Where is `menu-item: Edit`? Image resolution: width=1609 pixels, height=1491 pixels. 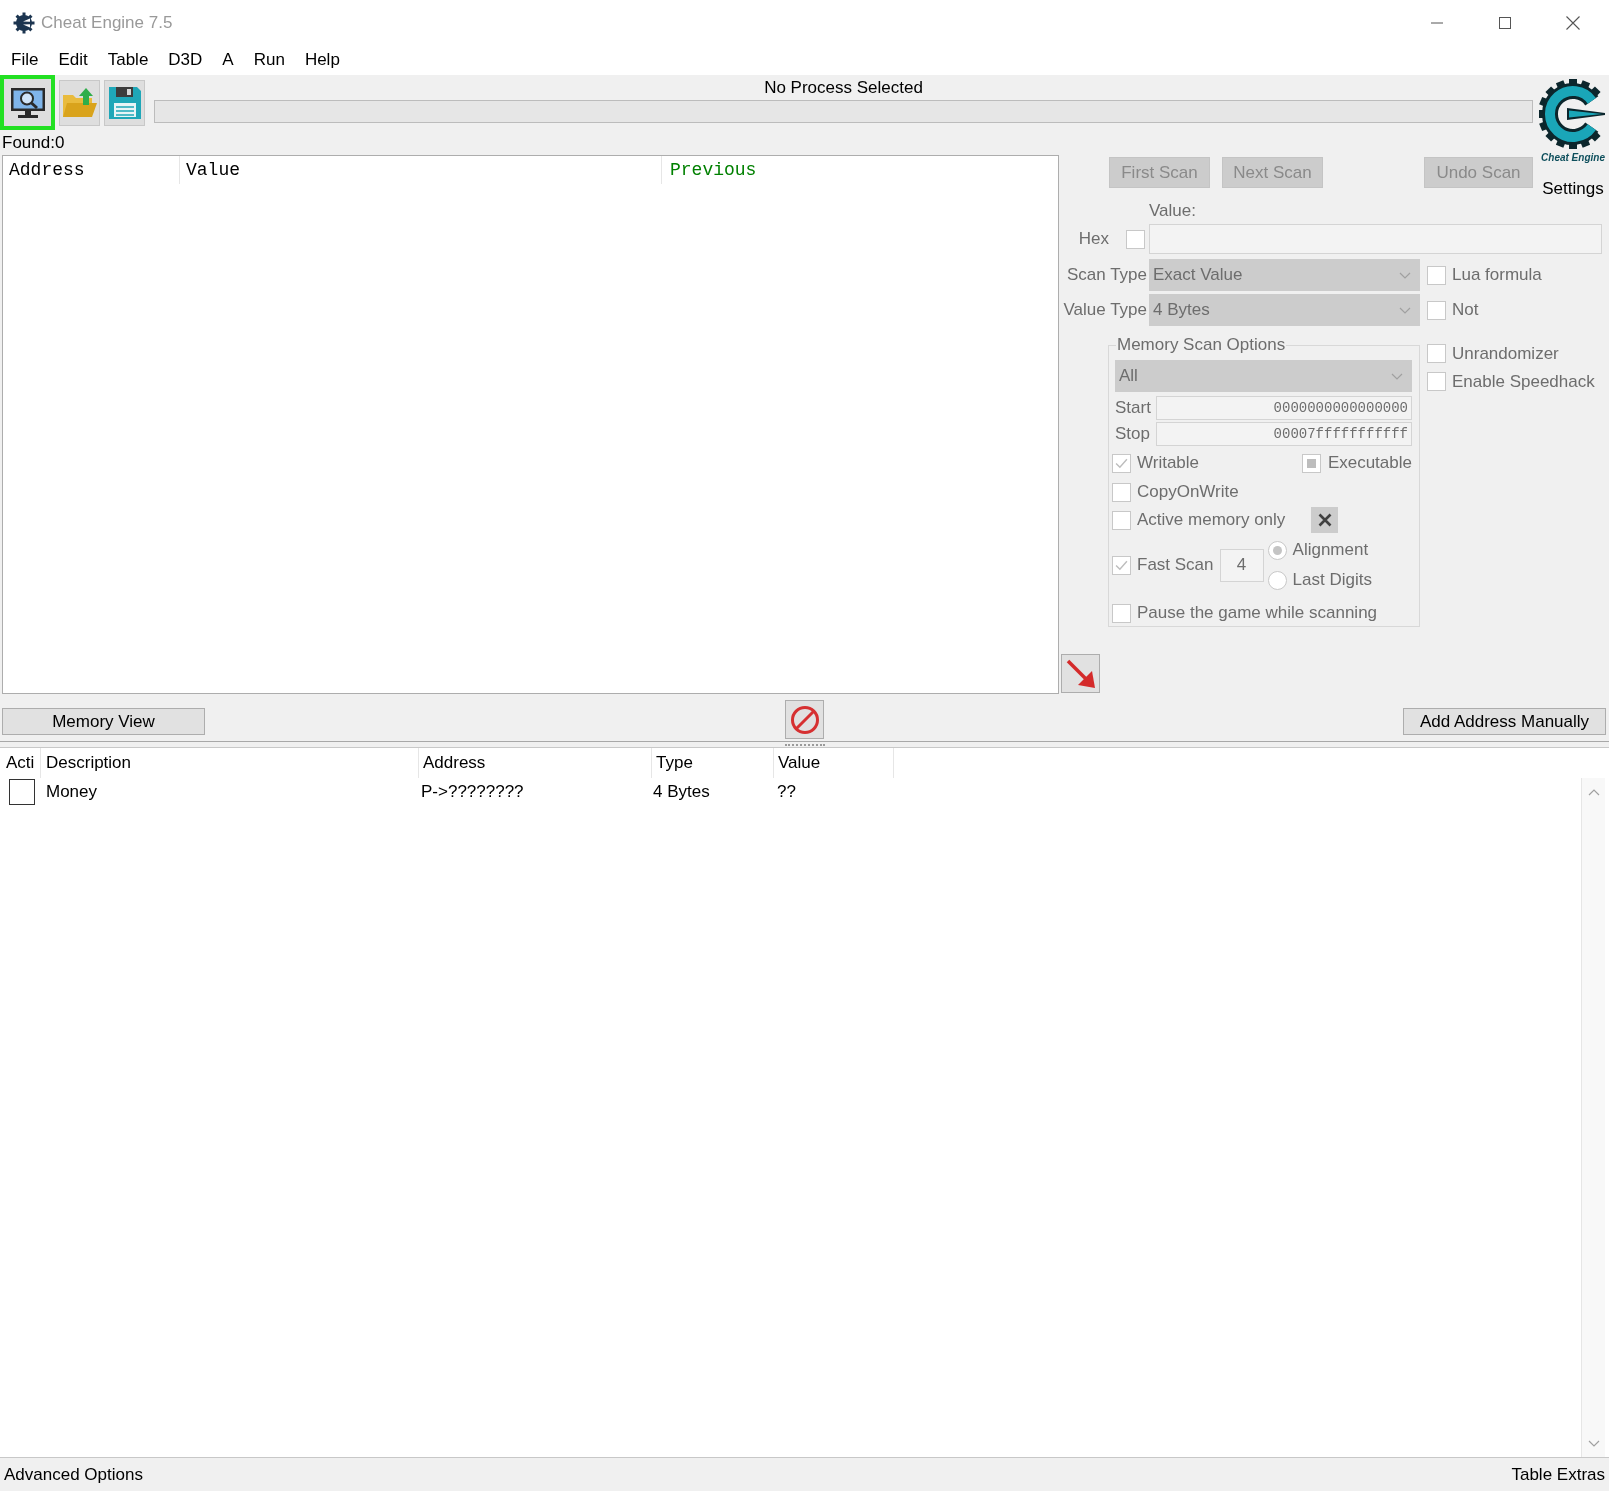
menu-item: Edit is located at coordinates (73, 60).